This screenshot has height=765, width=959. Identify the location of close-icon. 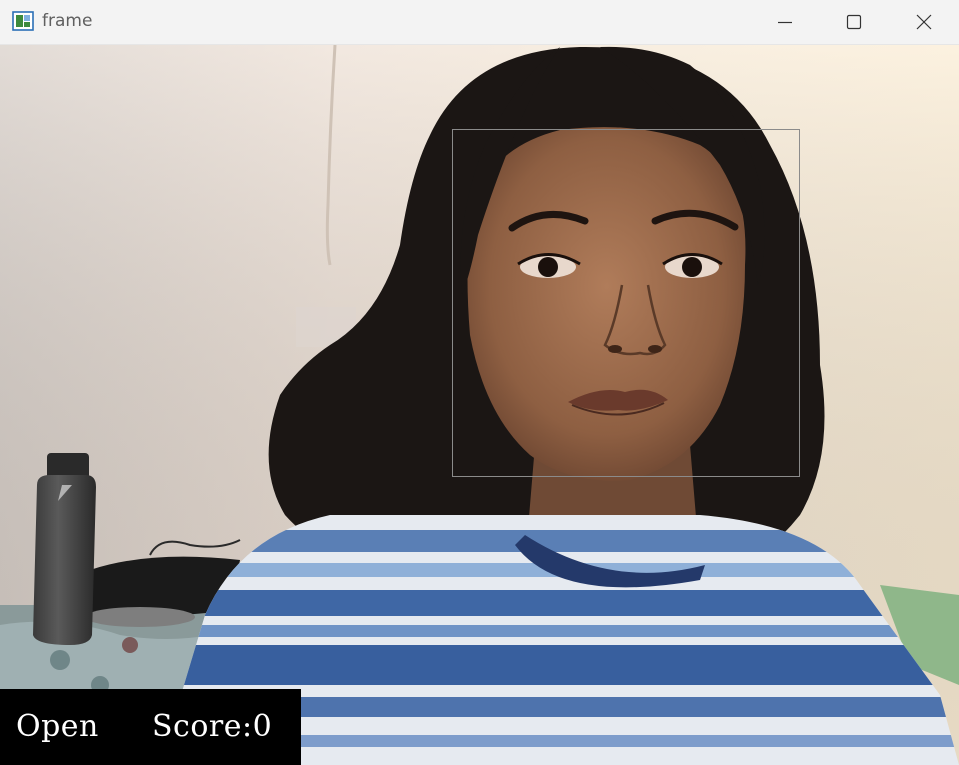
(924, 22).